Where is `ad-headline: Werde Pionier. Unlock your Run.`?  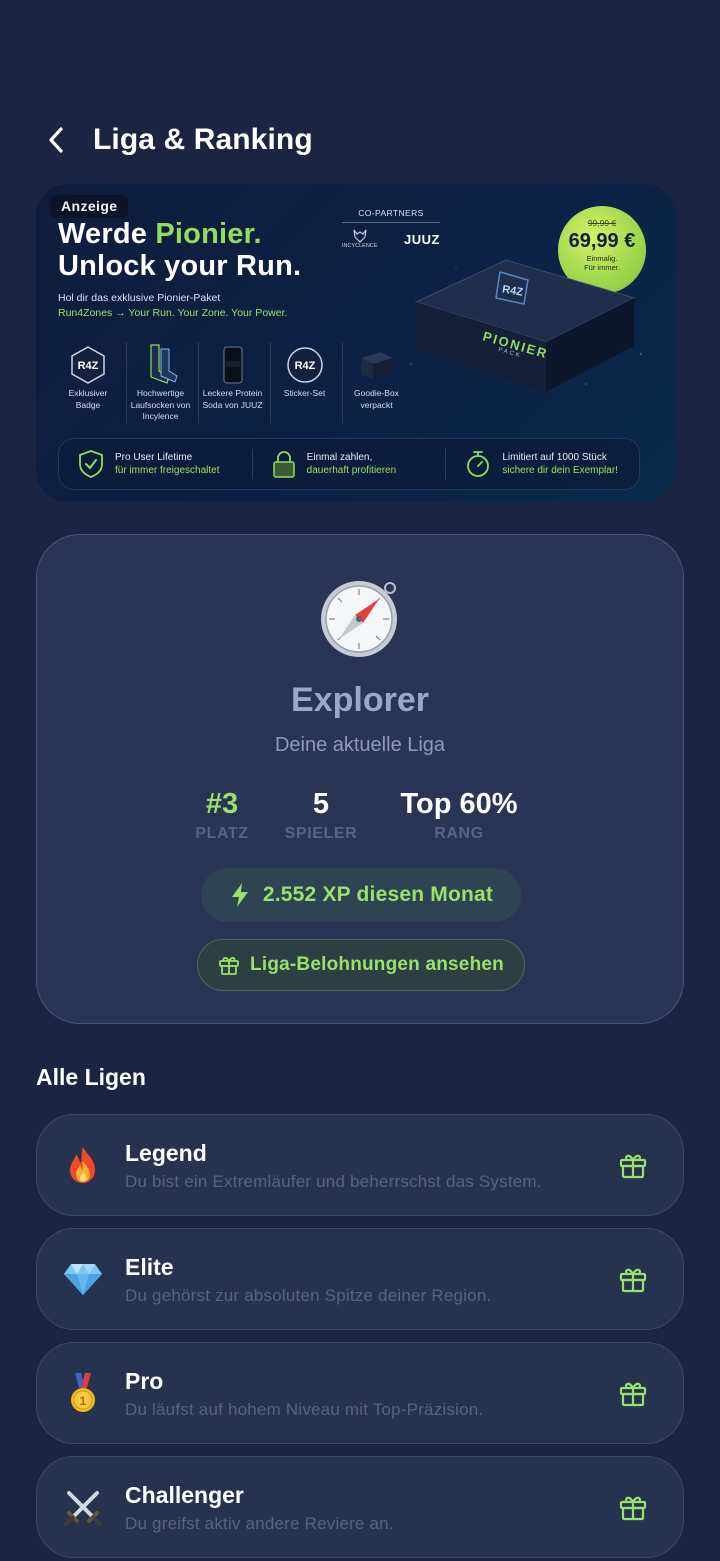
ad-headline: Werde Pionier. Unlock your Run. is located at coordinates (179, 250).